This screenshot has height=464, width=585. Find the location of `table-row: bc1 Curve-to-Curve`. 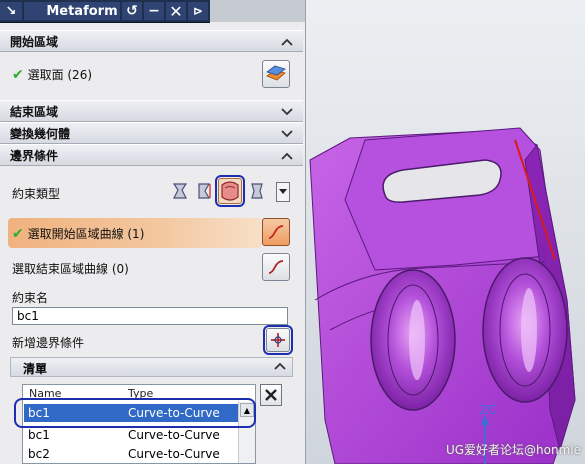

table-row: bc1 Curve-to-Curve is located at coordinates (132, 435).